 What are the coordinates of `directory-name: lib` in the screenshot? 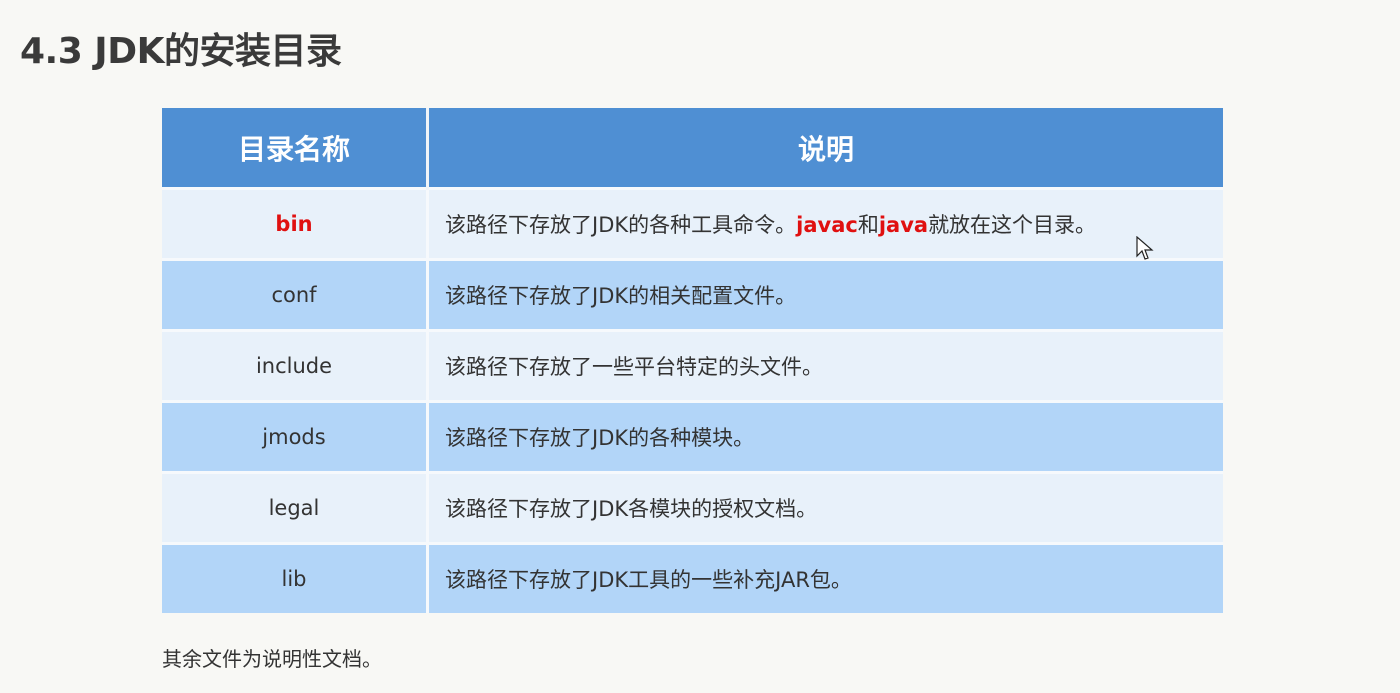 It's located at (295, 577).